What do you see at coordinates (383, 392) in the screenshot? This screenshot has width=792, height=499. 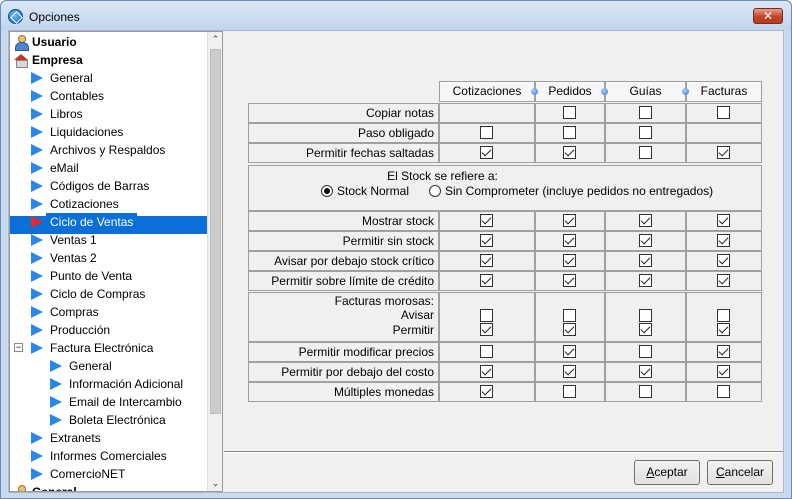 I see `row-label: Múltiples monedas` at bounding box center [383, 392].